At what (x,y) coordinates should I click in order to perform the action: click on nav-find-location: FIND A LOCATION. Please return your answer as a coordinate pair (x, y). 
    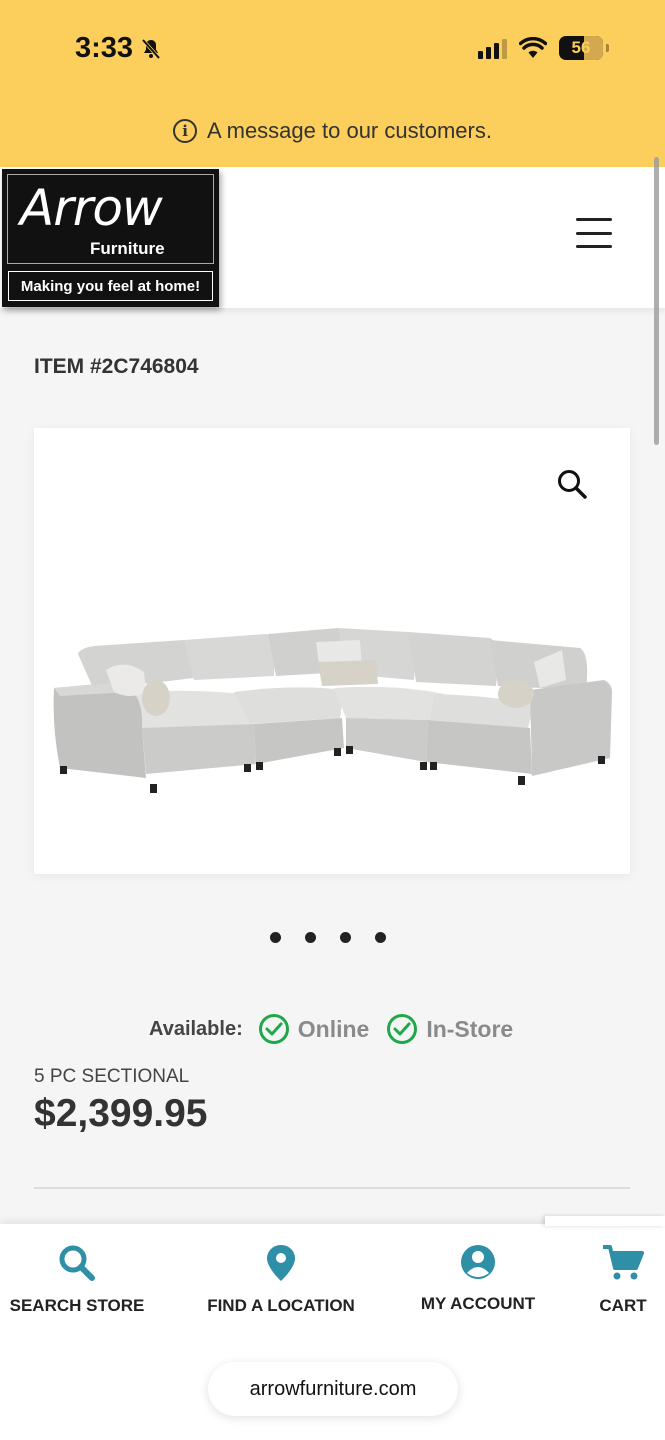
    Looking at the image, I should click on (281, 1280).